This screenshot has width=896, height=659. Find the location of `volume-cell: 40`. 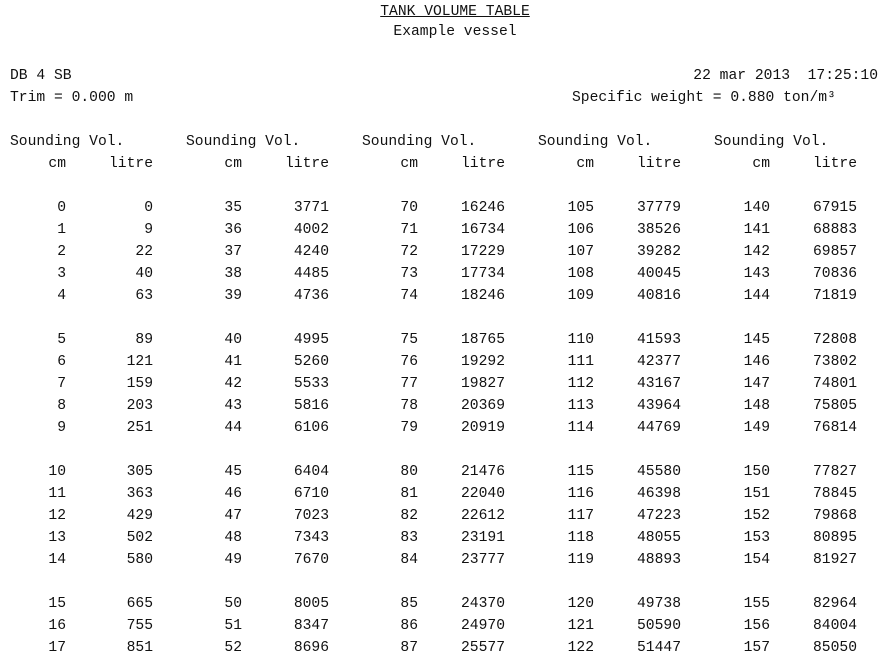

volume-cell: 40 is located at coordinates (144, 274).